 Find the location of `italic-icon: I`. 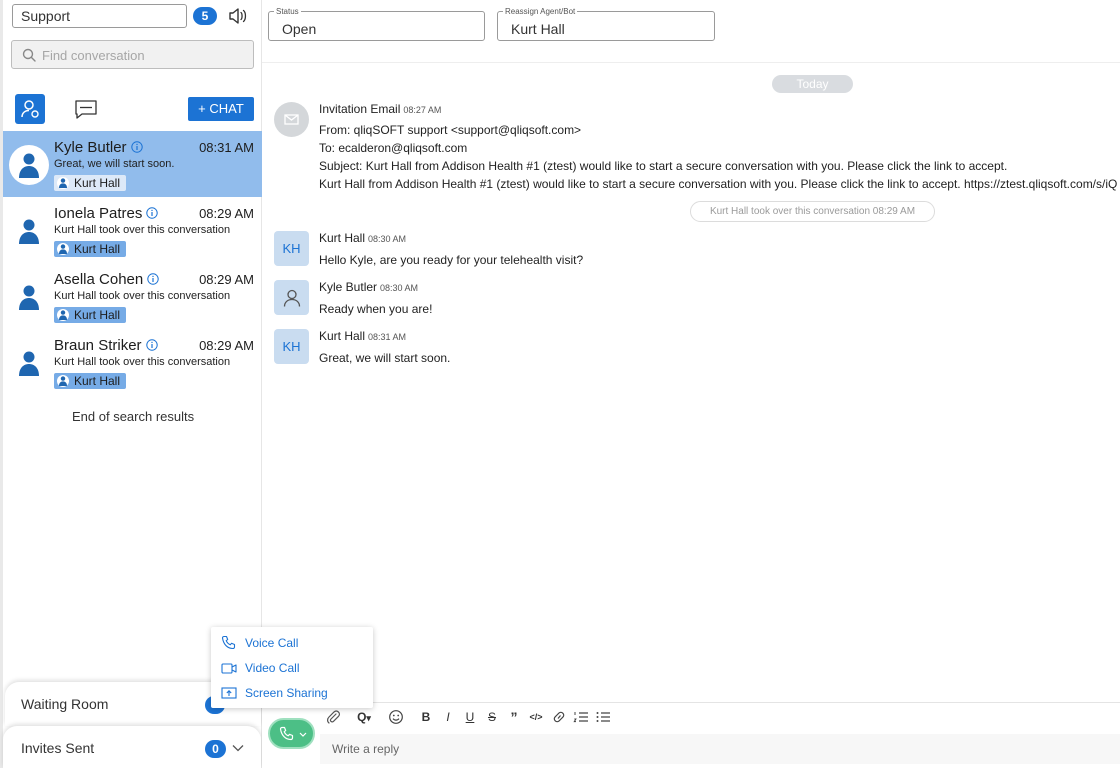

italic-icon: I is located at coordinates (448, 717).